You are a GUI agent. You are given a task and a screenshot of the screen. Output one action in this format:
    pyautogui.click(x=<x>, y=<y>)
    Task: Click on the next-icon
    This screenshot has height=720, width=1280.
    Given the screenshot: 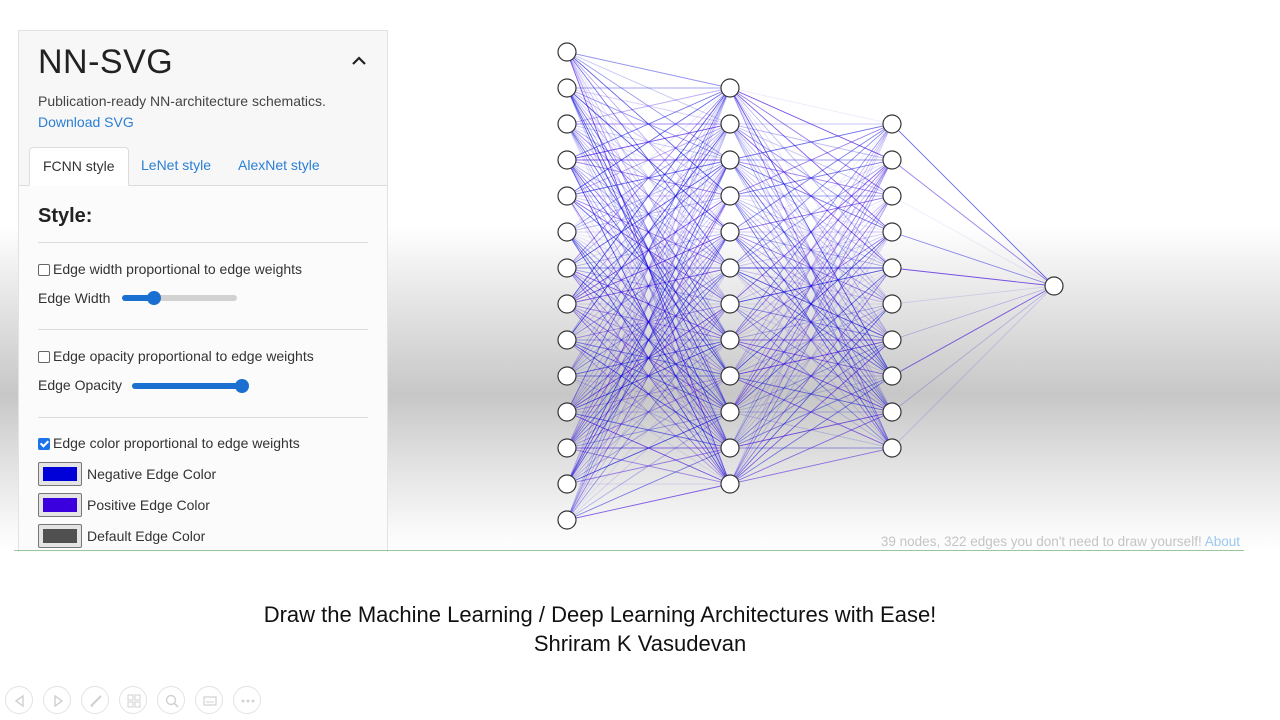 What is the action you would take?
    pyautogui.click(x=59, y=701)
    